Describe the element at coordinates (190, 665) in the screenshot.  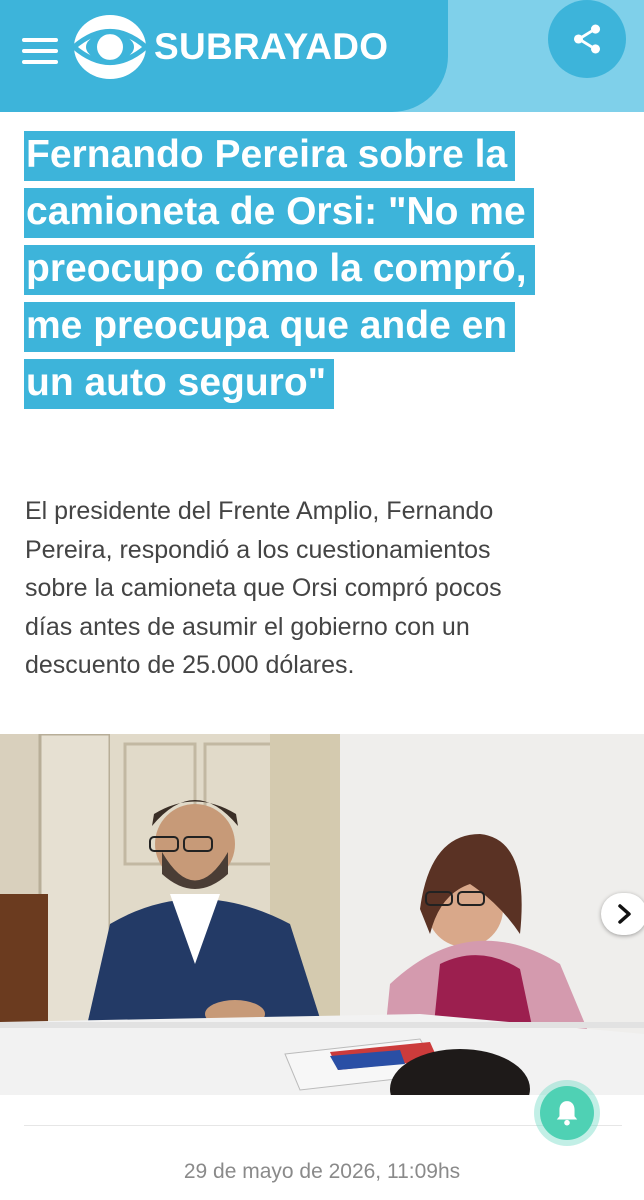
I see `lead-line: descuento de 25.000 dólares.` at that location.